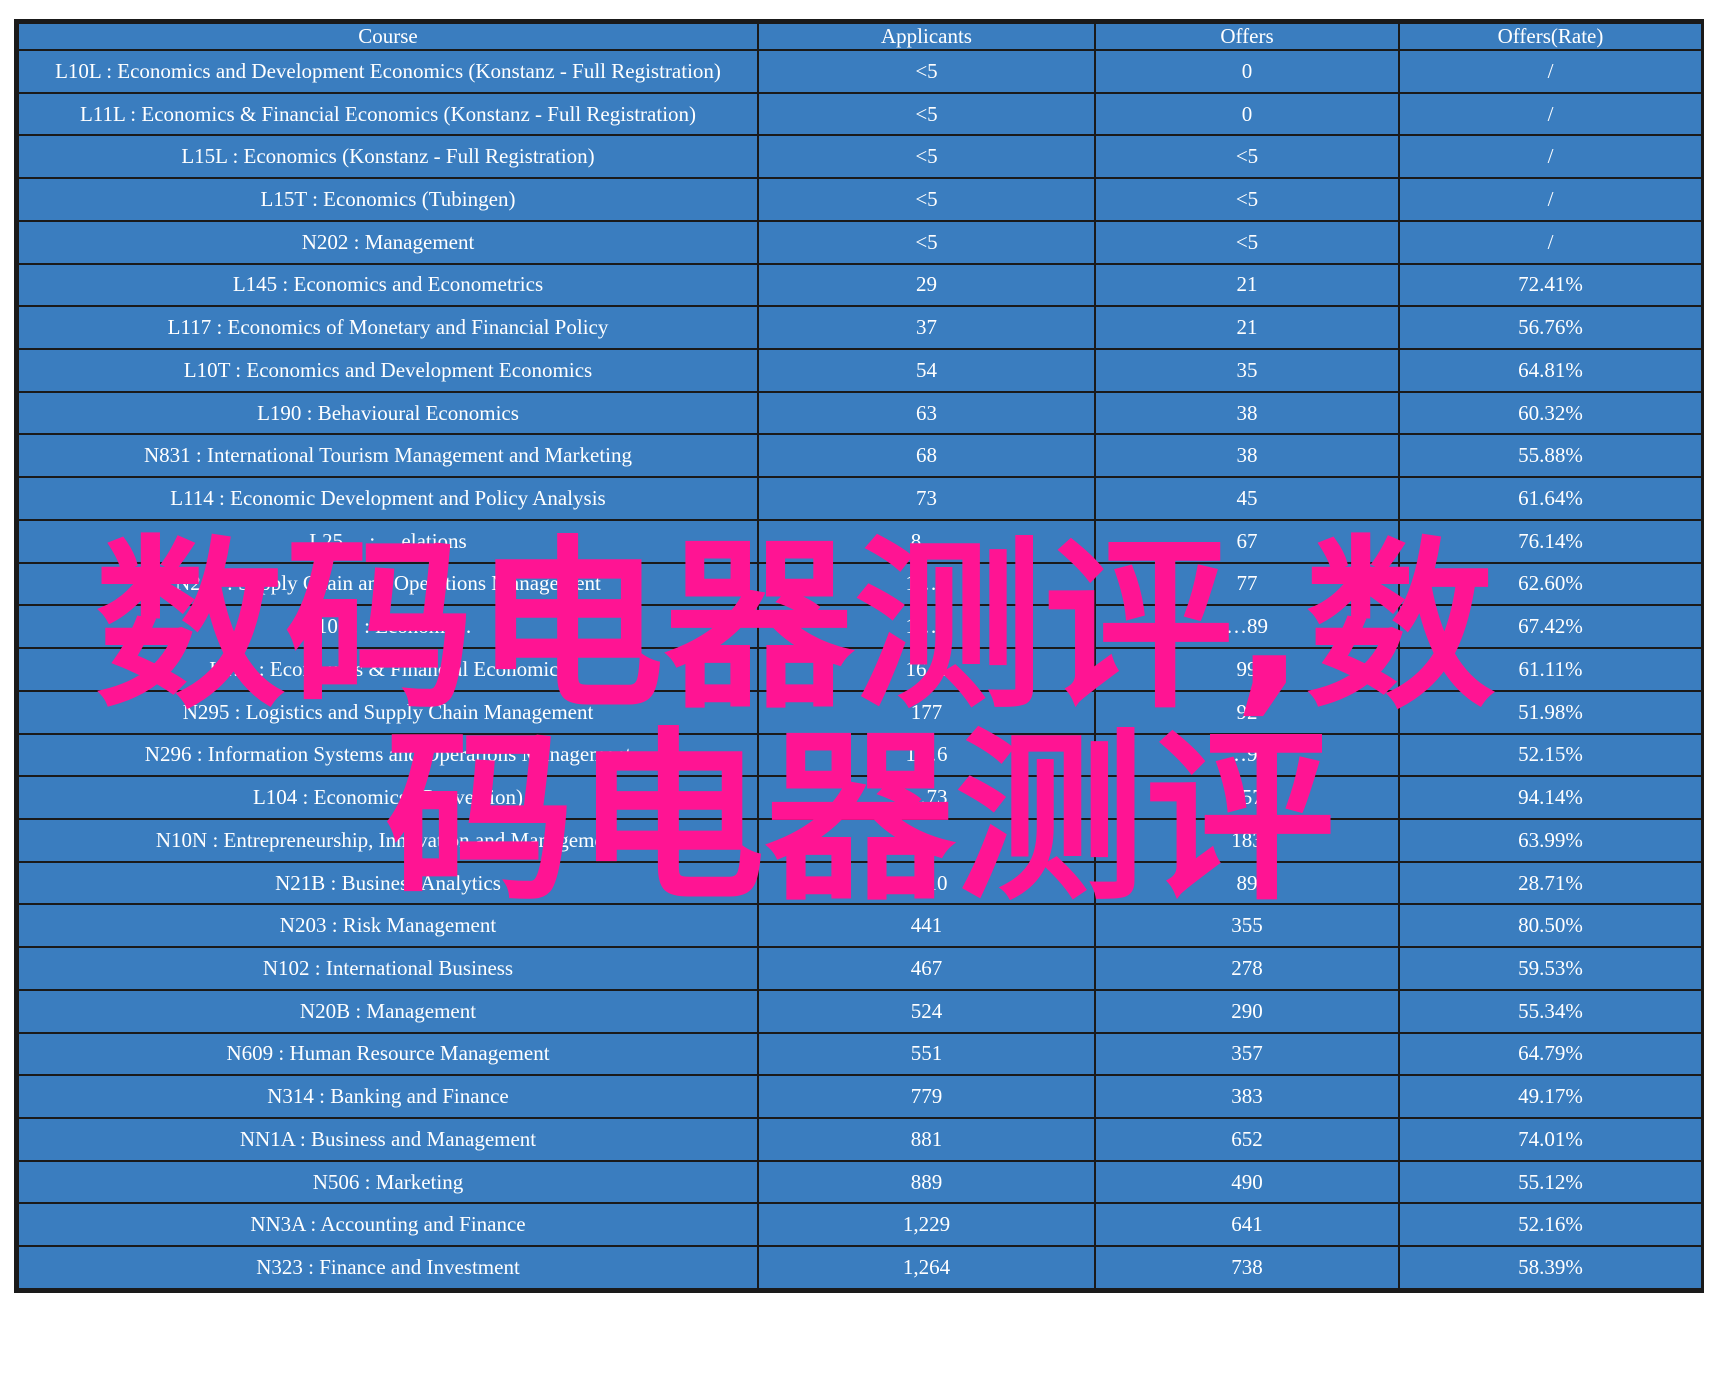  Describe the element at coordinates (926, 370) in the screenshot. I see `cell-applicants: 54` at that location.